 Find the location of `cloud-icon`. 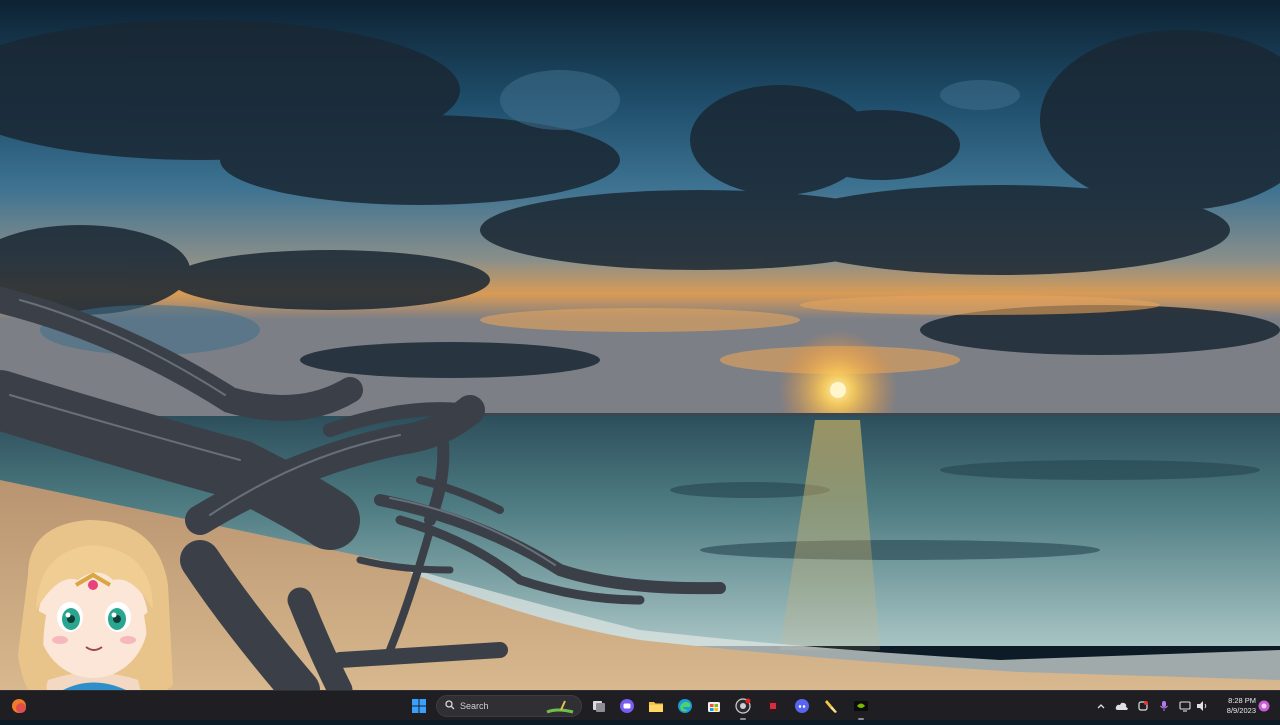

cloud-icon is located at coordinates (1122, 706).